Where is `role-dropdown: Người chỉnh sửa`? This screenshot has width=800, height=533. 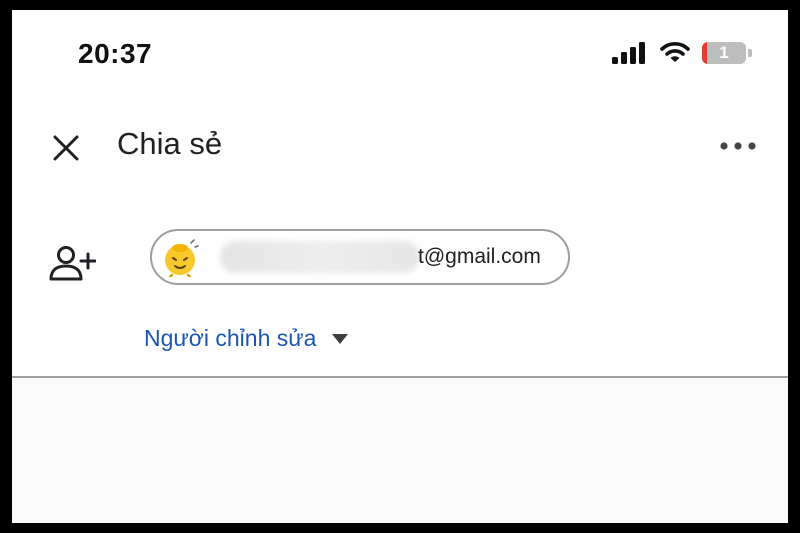 role-dropdown: Người chỉnh sửa is located at coordinates (246, 338).